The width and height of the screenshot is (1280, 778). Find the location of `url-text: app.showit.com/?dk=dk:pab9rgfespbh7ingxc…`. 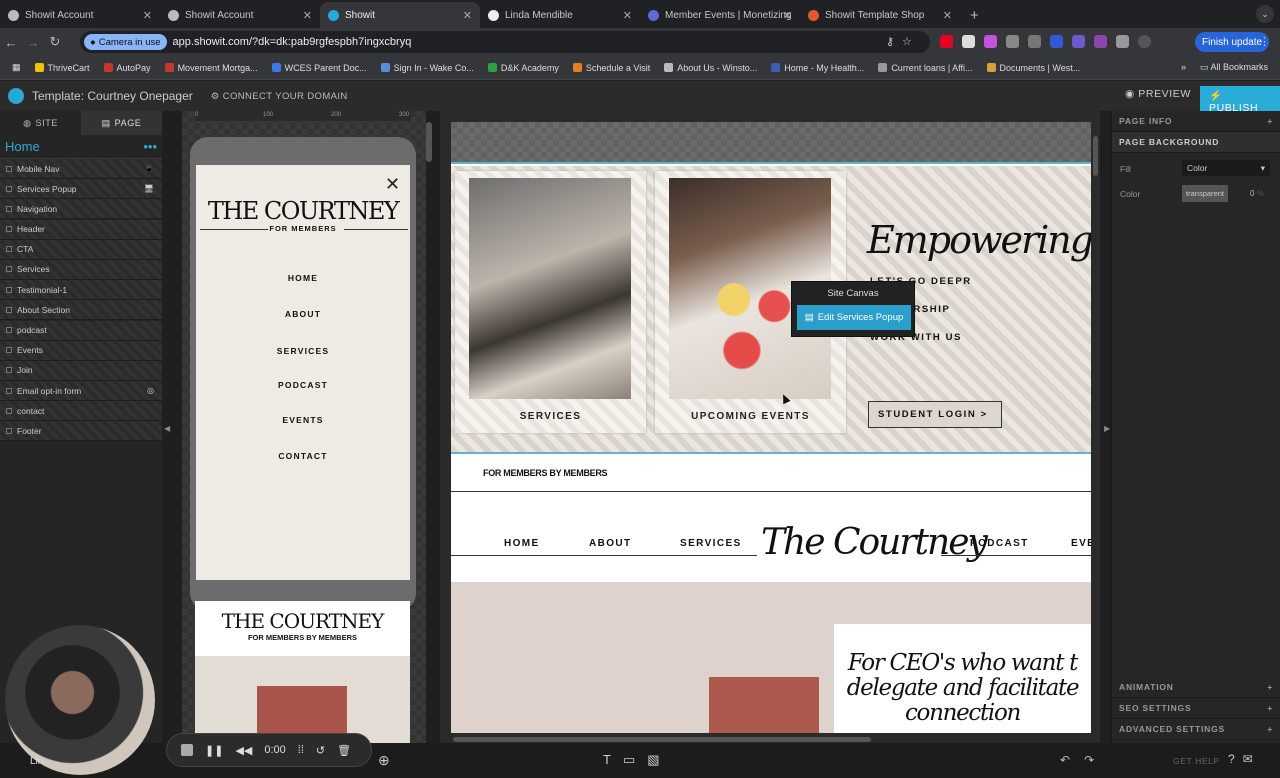

url-text: app.showit.com/?dk=dk:pab9rgfespbh7ingxc… is located at coordinates (292, 42).